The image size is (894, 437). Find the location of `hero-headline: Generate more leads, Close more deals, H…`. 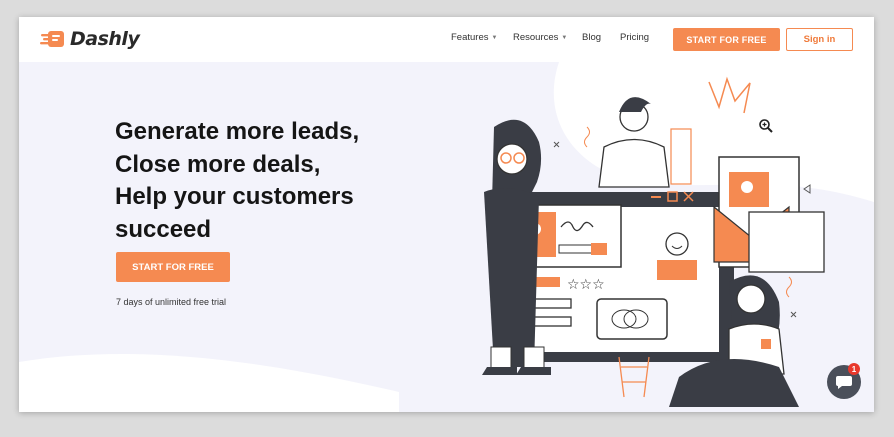

hero-headline: Generate more leads, Close more deals, H… is located at coordinates (275, 181).